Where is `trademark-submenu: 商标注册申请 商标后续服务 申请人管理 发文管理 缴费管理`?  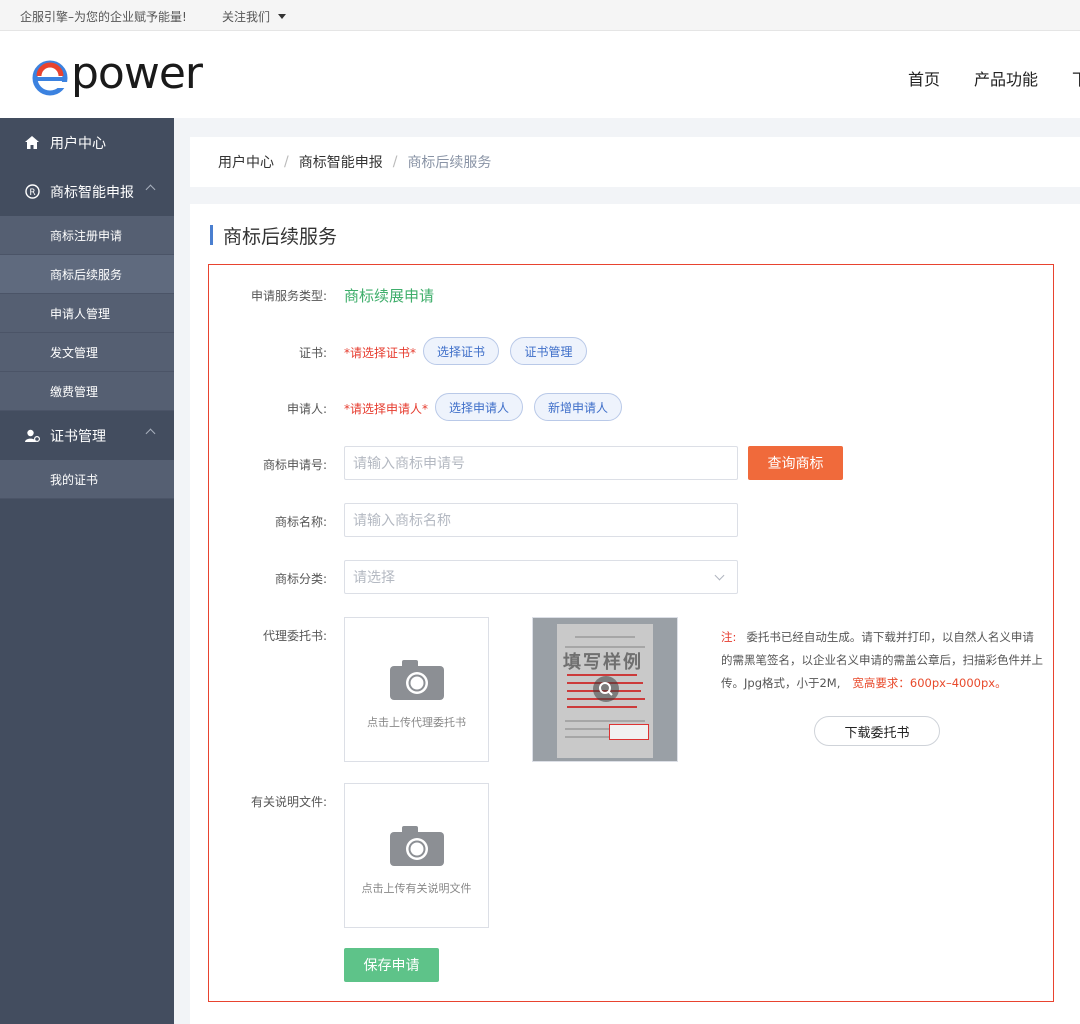 trademark-submenu: 商标注册申请 商标后续服务 申请人管理 发文管理 缴费管理 is located at coordinates (87, 313).